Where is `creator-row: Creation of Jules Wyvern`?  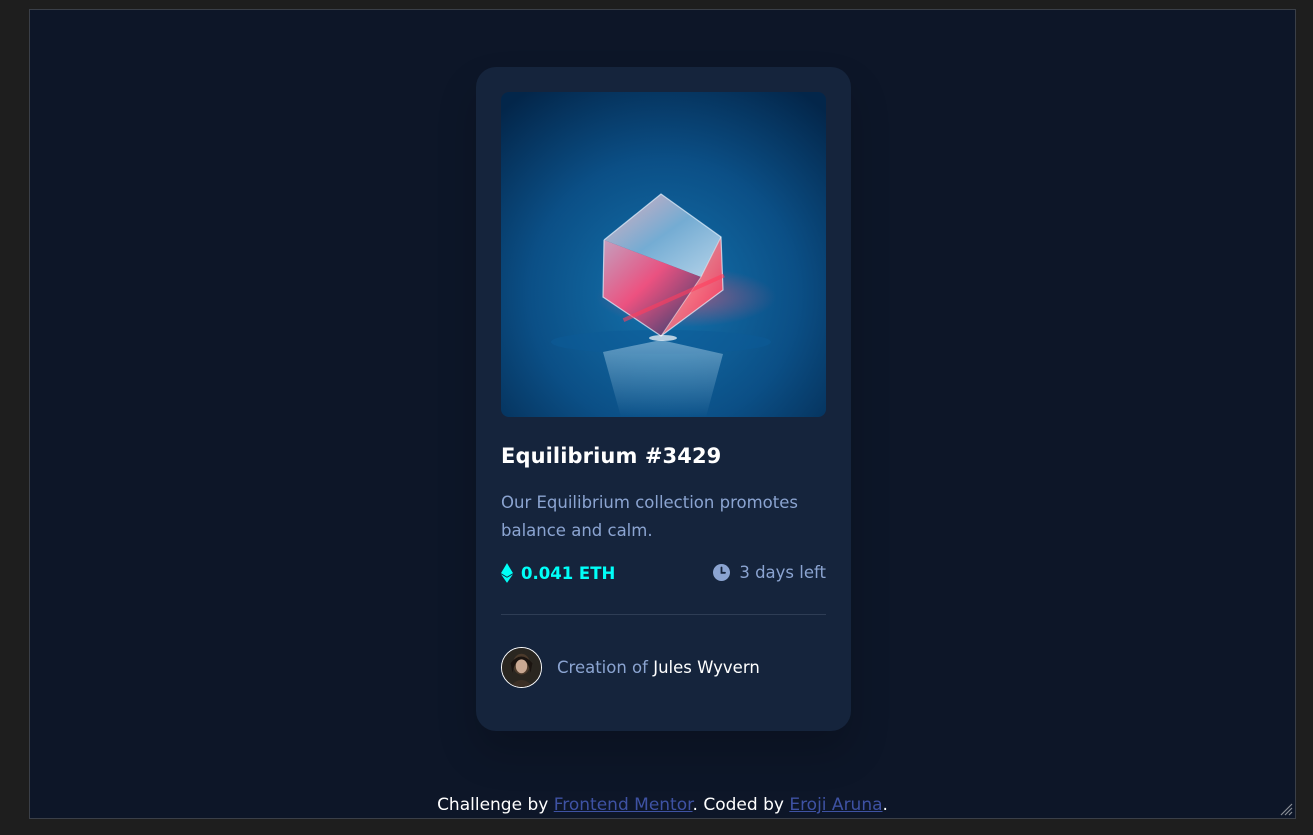
creator-row: Creation of Jules Wyvern is located at coordinates (630, 667).